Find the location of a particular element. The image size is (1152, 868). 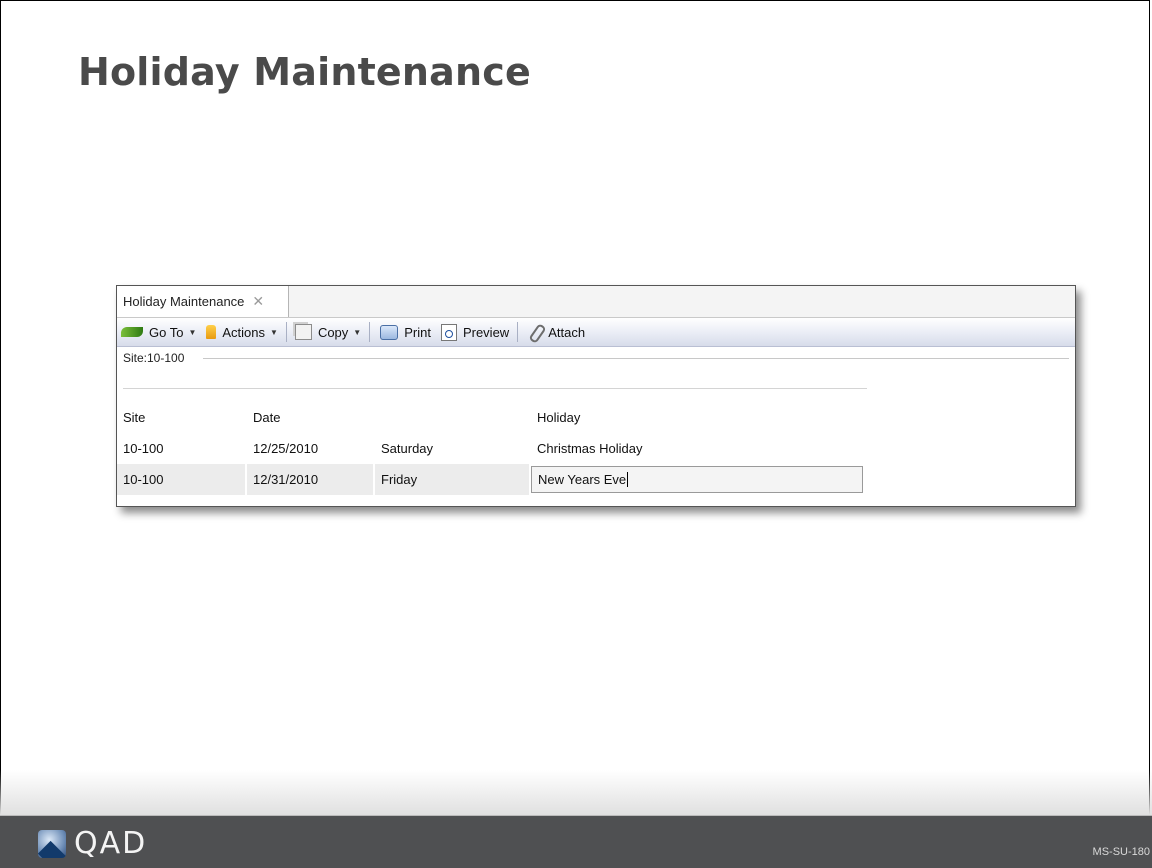

footer-bar: QAD MS-SU-180 is located at coordinates (576, 841).